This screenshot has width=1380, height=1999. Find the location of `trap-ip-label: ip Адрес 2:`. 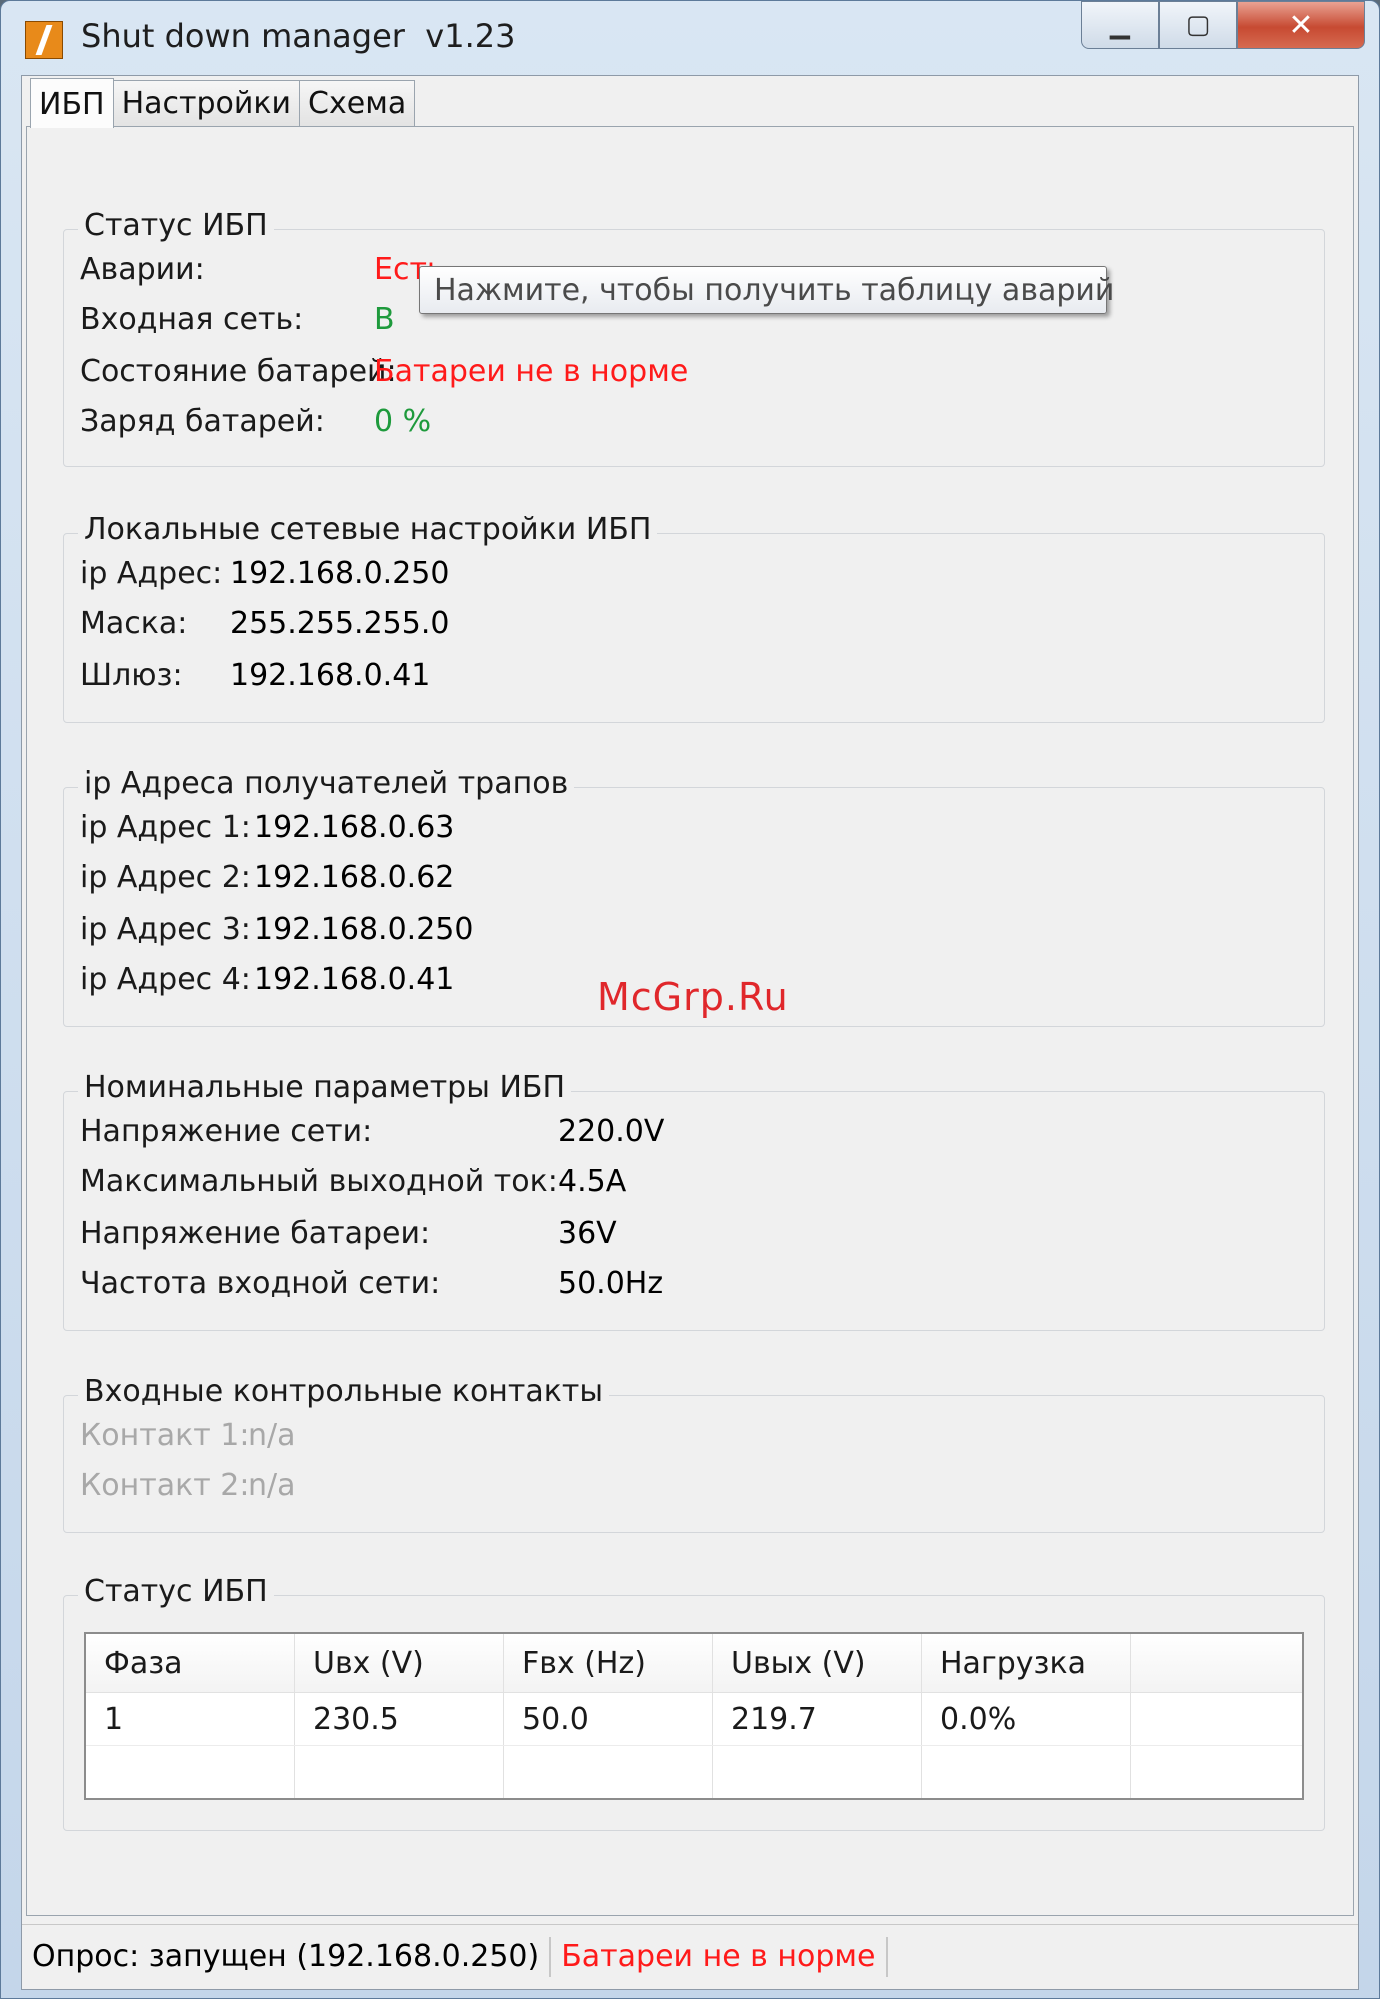

trap-ip-label: ip Адрес 2: is located at coordinates (165, 877).